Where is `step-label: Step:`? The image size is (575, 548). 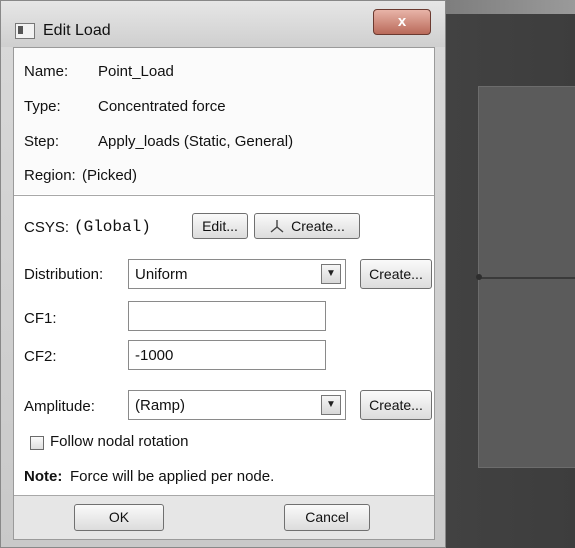 step-label: Step: is located at coordinates (42, 141).